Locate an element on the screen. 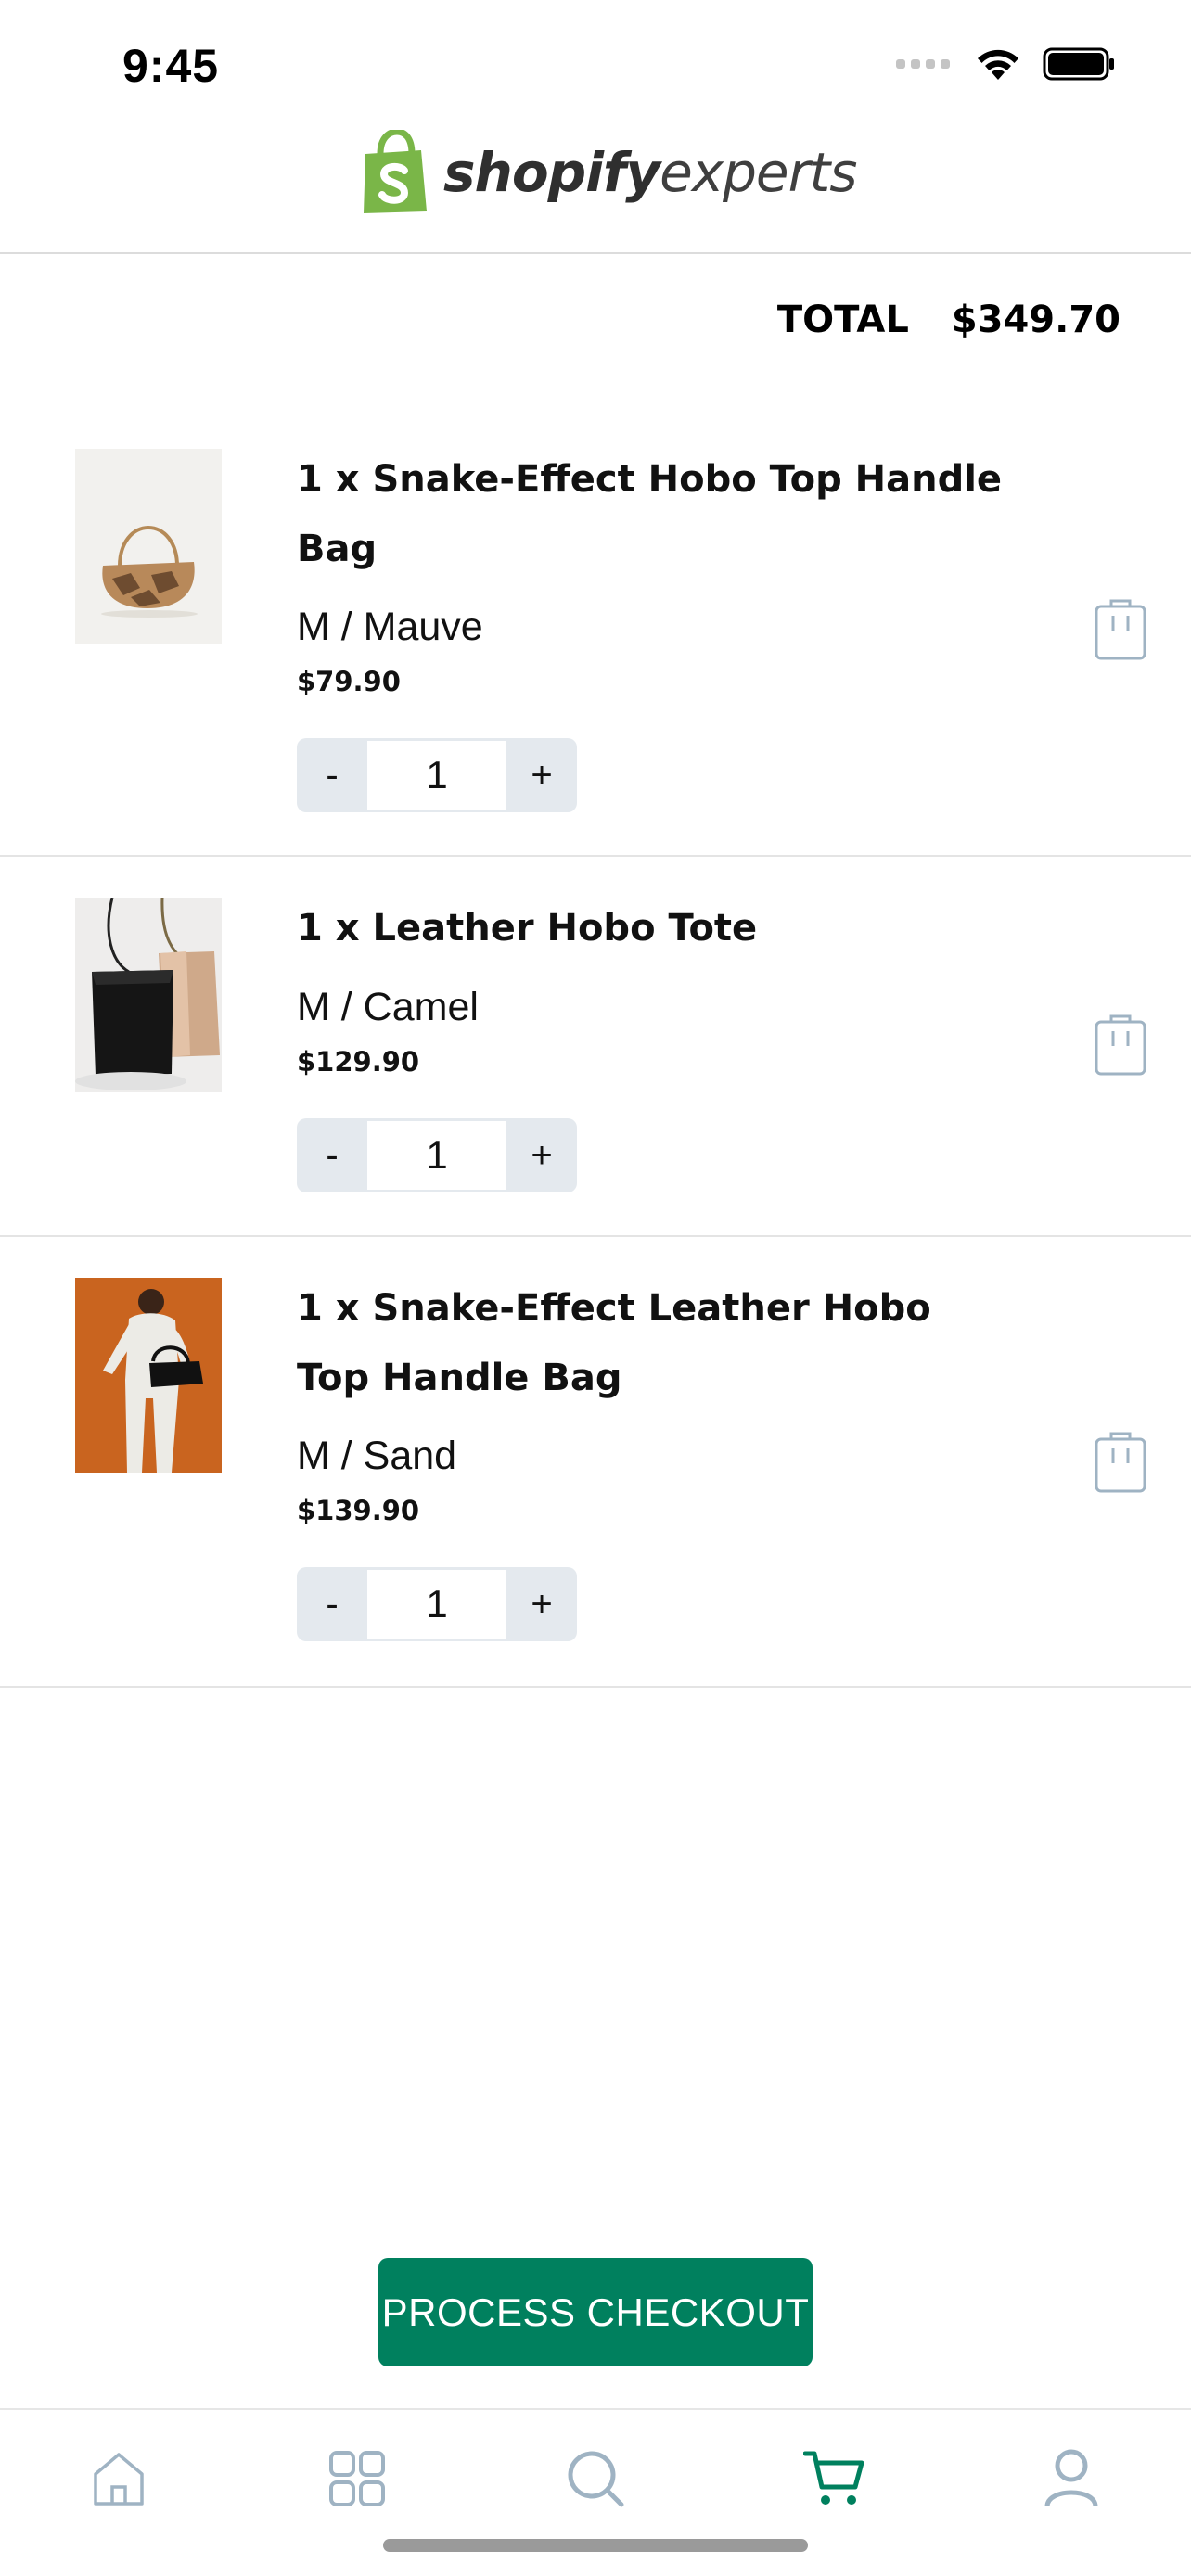  tab-account is located at coordinates (1071, 2478).